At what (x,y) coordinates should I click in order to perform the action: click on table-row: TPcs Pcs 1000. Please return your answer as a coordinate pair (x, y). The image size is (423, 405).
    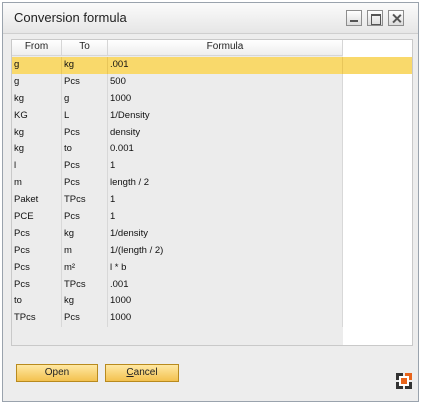
    Looking at the image, I should click on (177, 319).